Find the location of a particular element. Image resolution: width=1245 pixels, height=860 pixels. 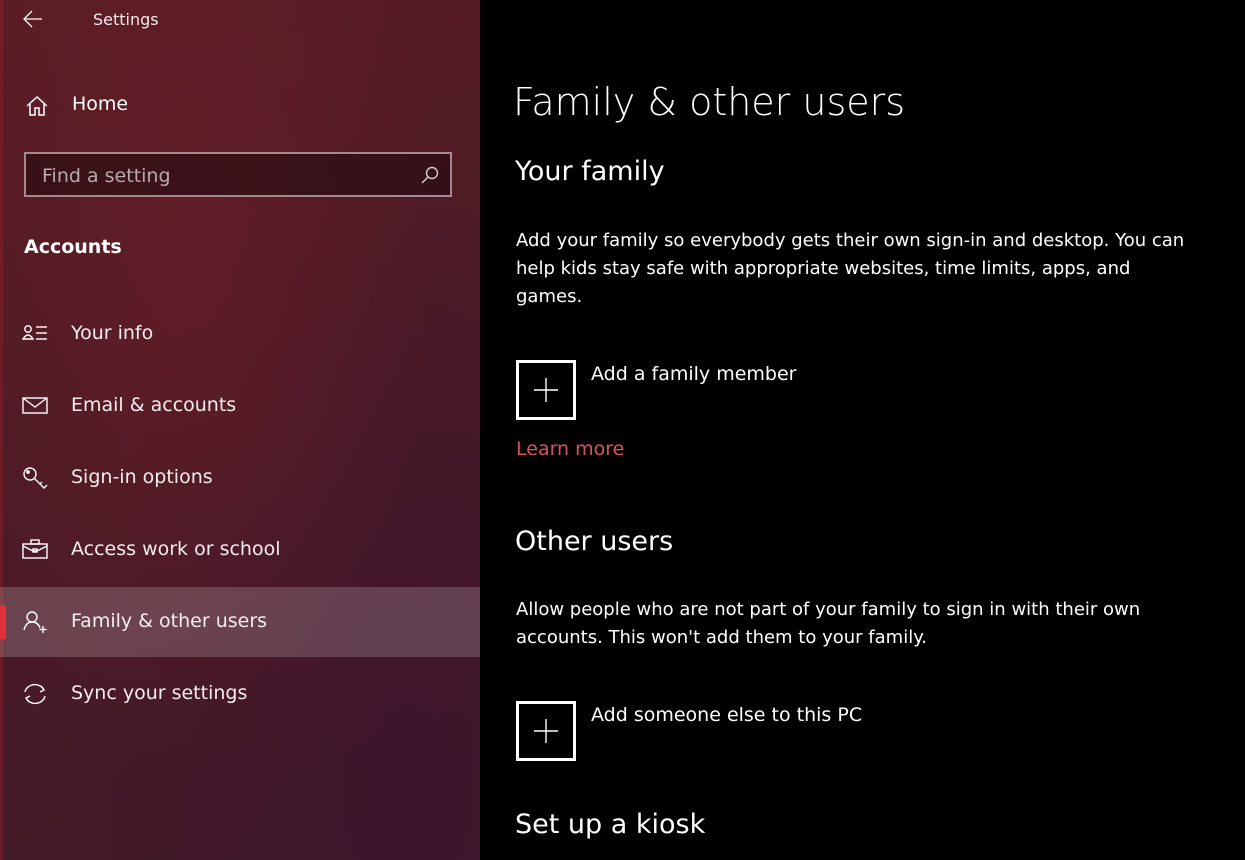

sidebar-item-your-info: Your info is located at coordinates (240, 334).